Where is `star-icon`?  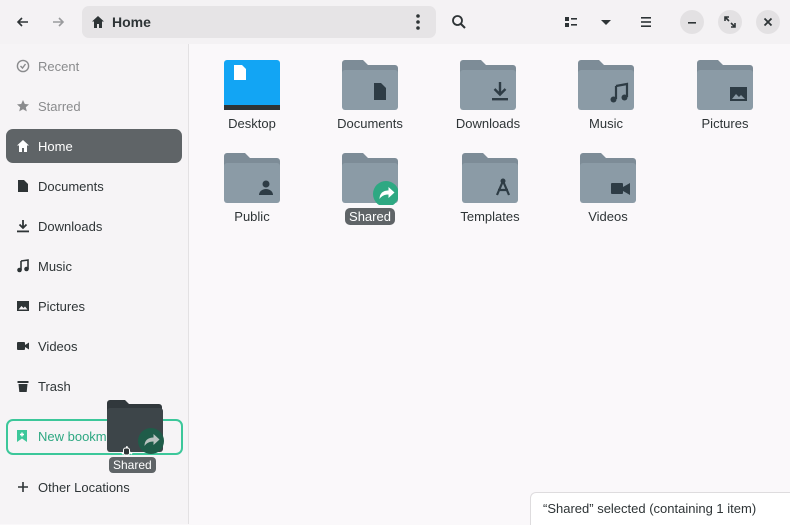
star-icon is located at coordinates (23, 106).